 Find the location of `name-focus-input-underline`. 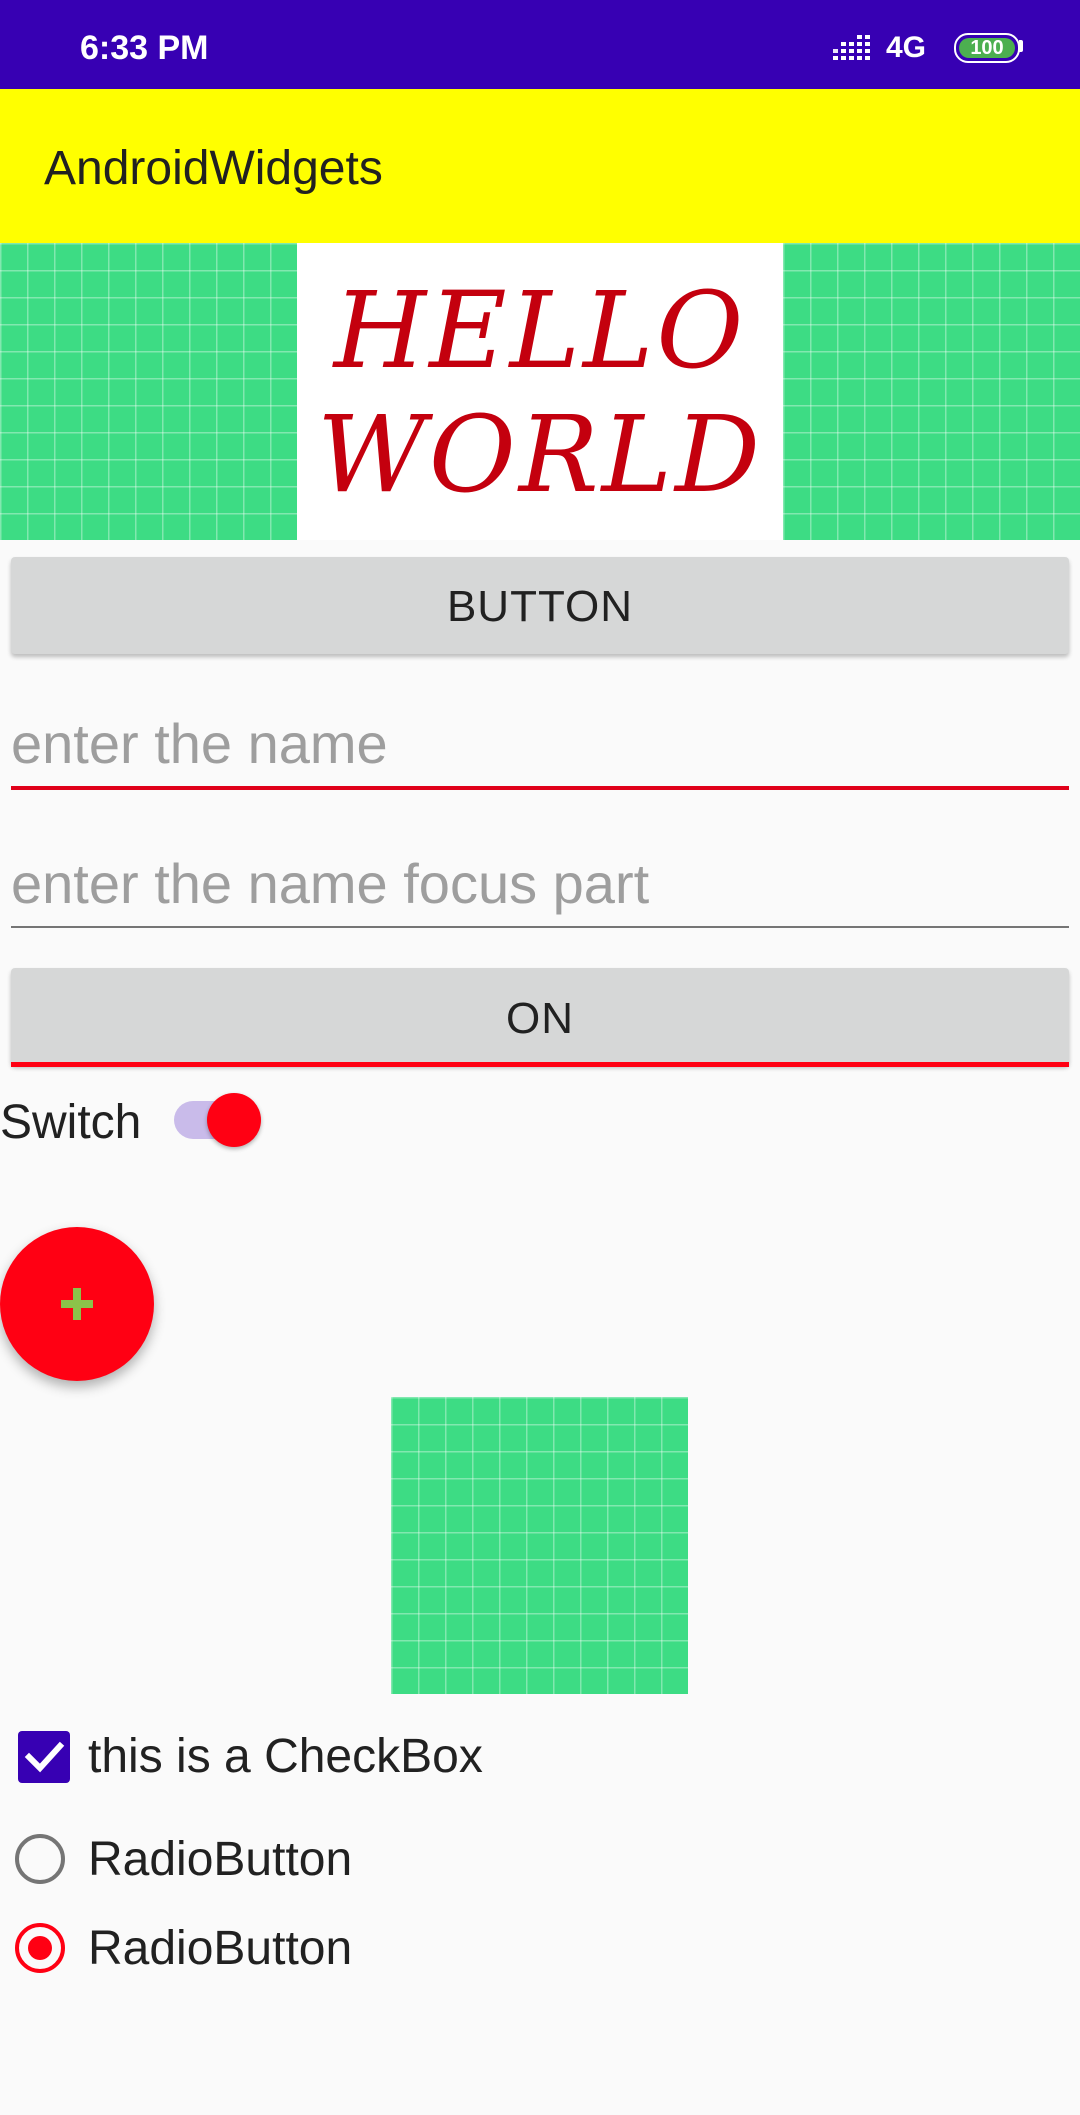

name-focus-input-underline is located at coordinates (540, 927).